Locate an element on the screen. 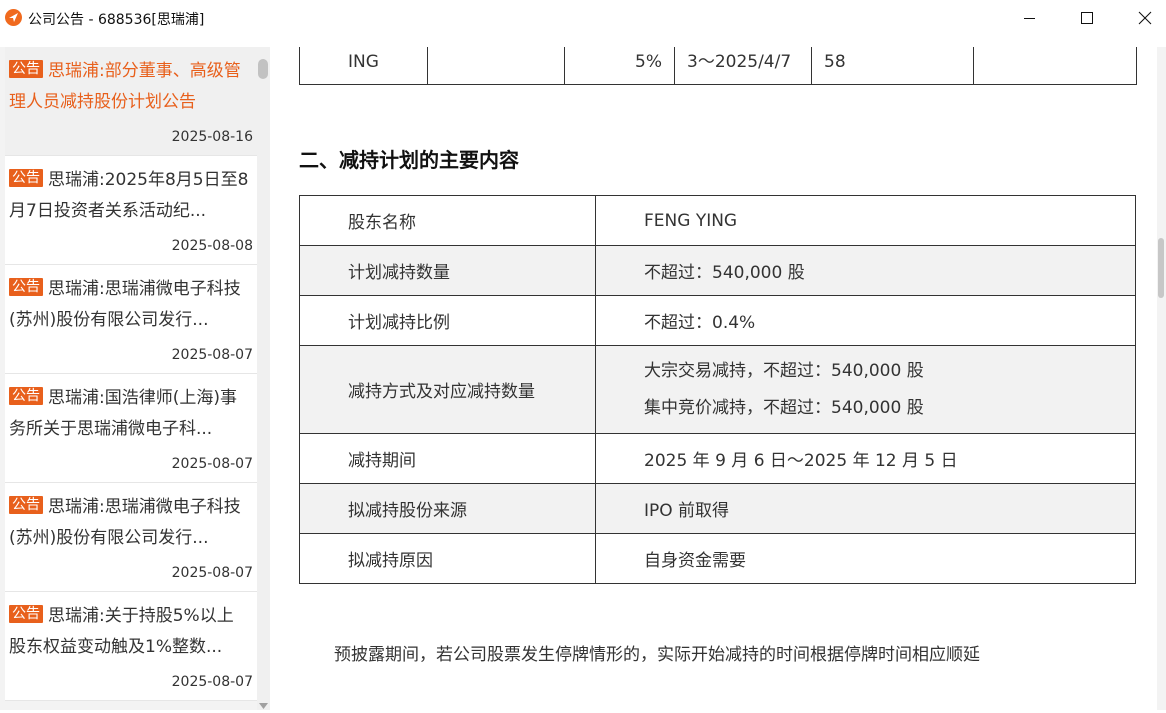  row-value: FENG YING is located at coordinates (865, 220).